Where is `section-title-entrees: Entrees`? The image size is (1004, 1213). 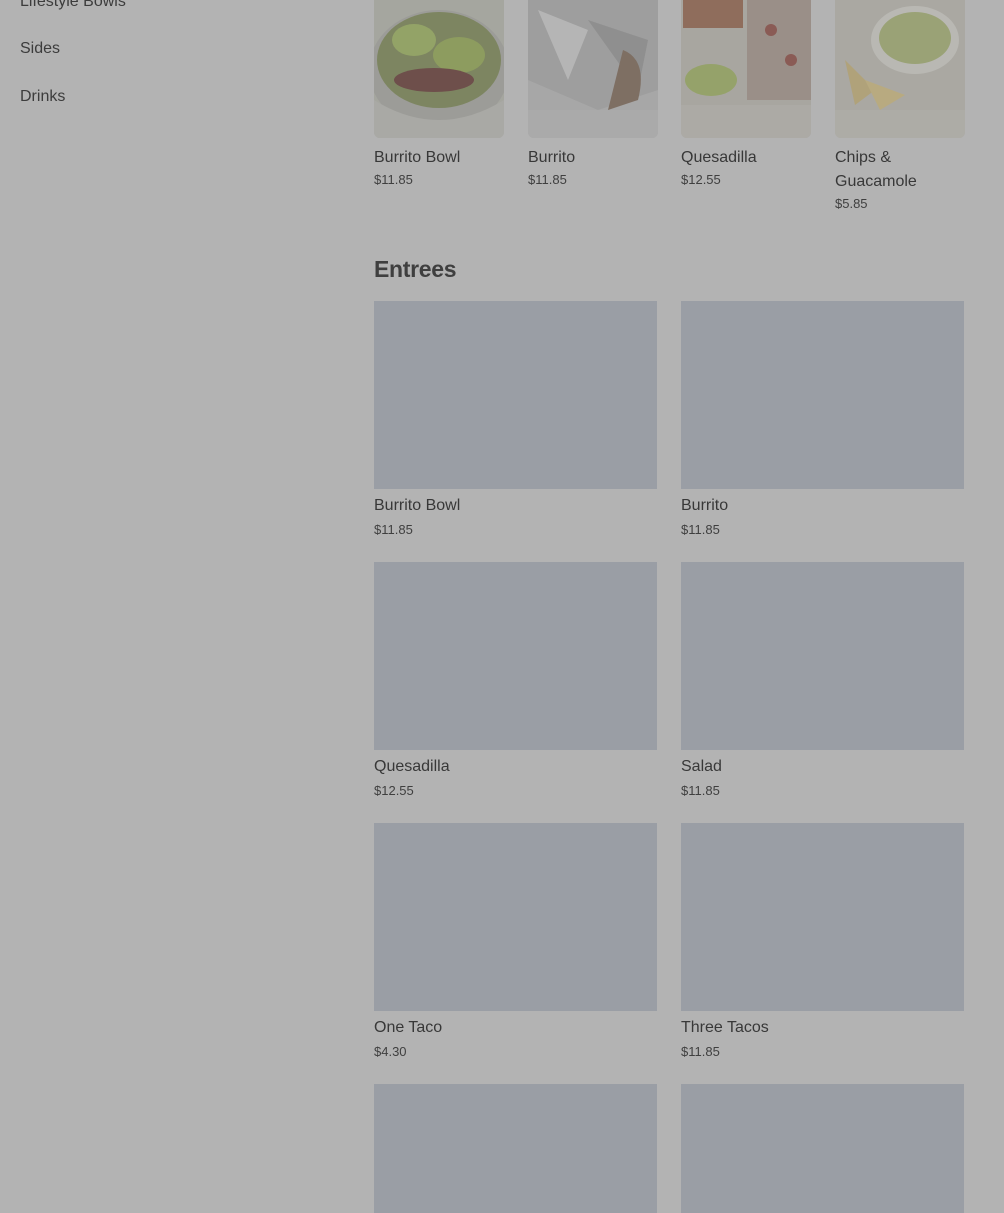 section-title-entrees: Entrees is located at coordinates (415, 269).